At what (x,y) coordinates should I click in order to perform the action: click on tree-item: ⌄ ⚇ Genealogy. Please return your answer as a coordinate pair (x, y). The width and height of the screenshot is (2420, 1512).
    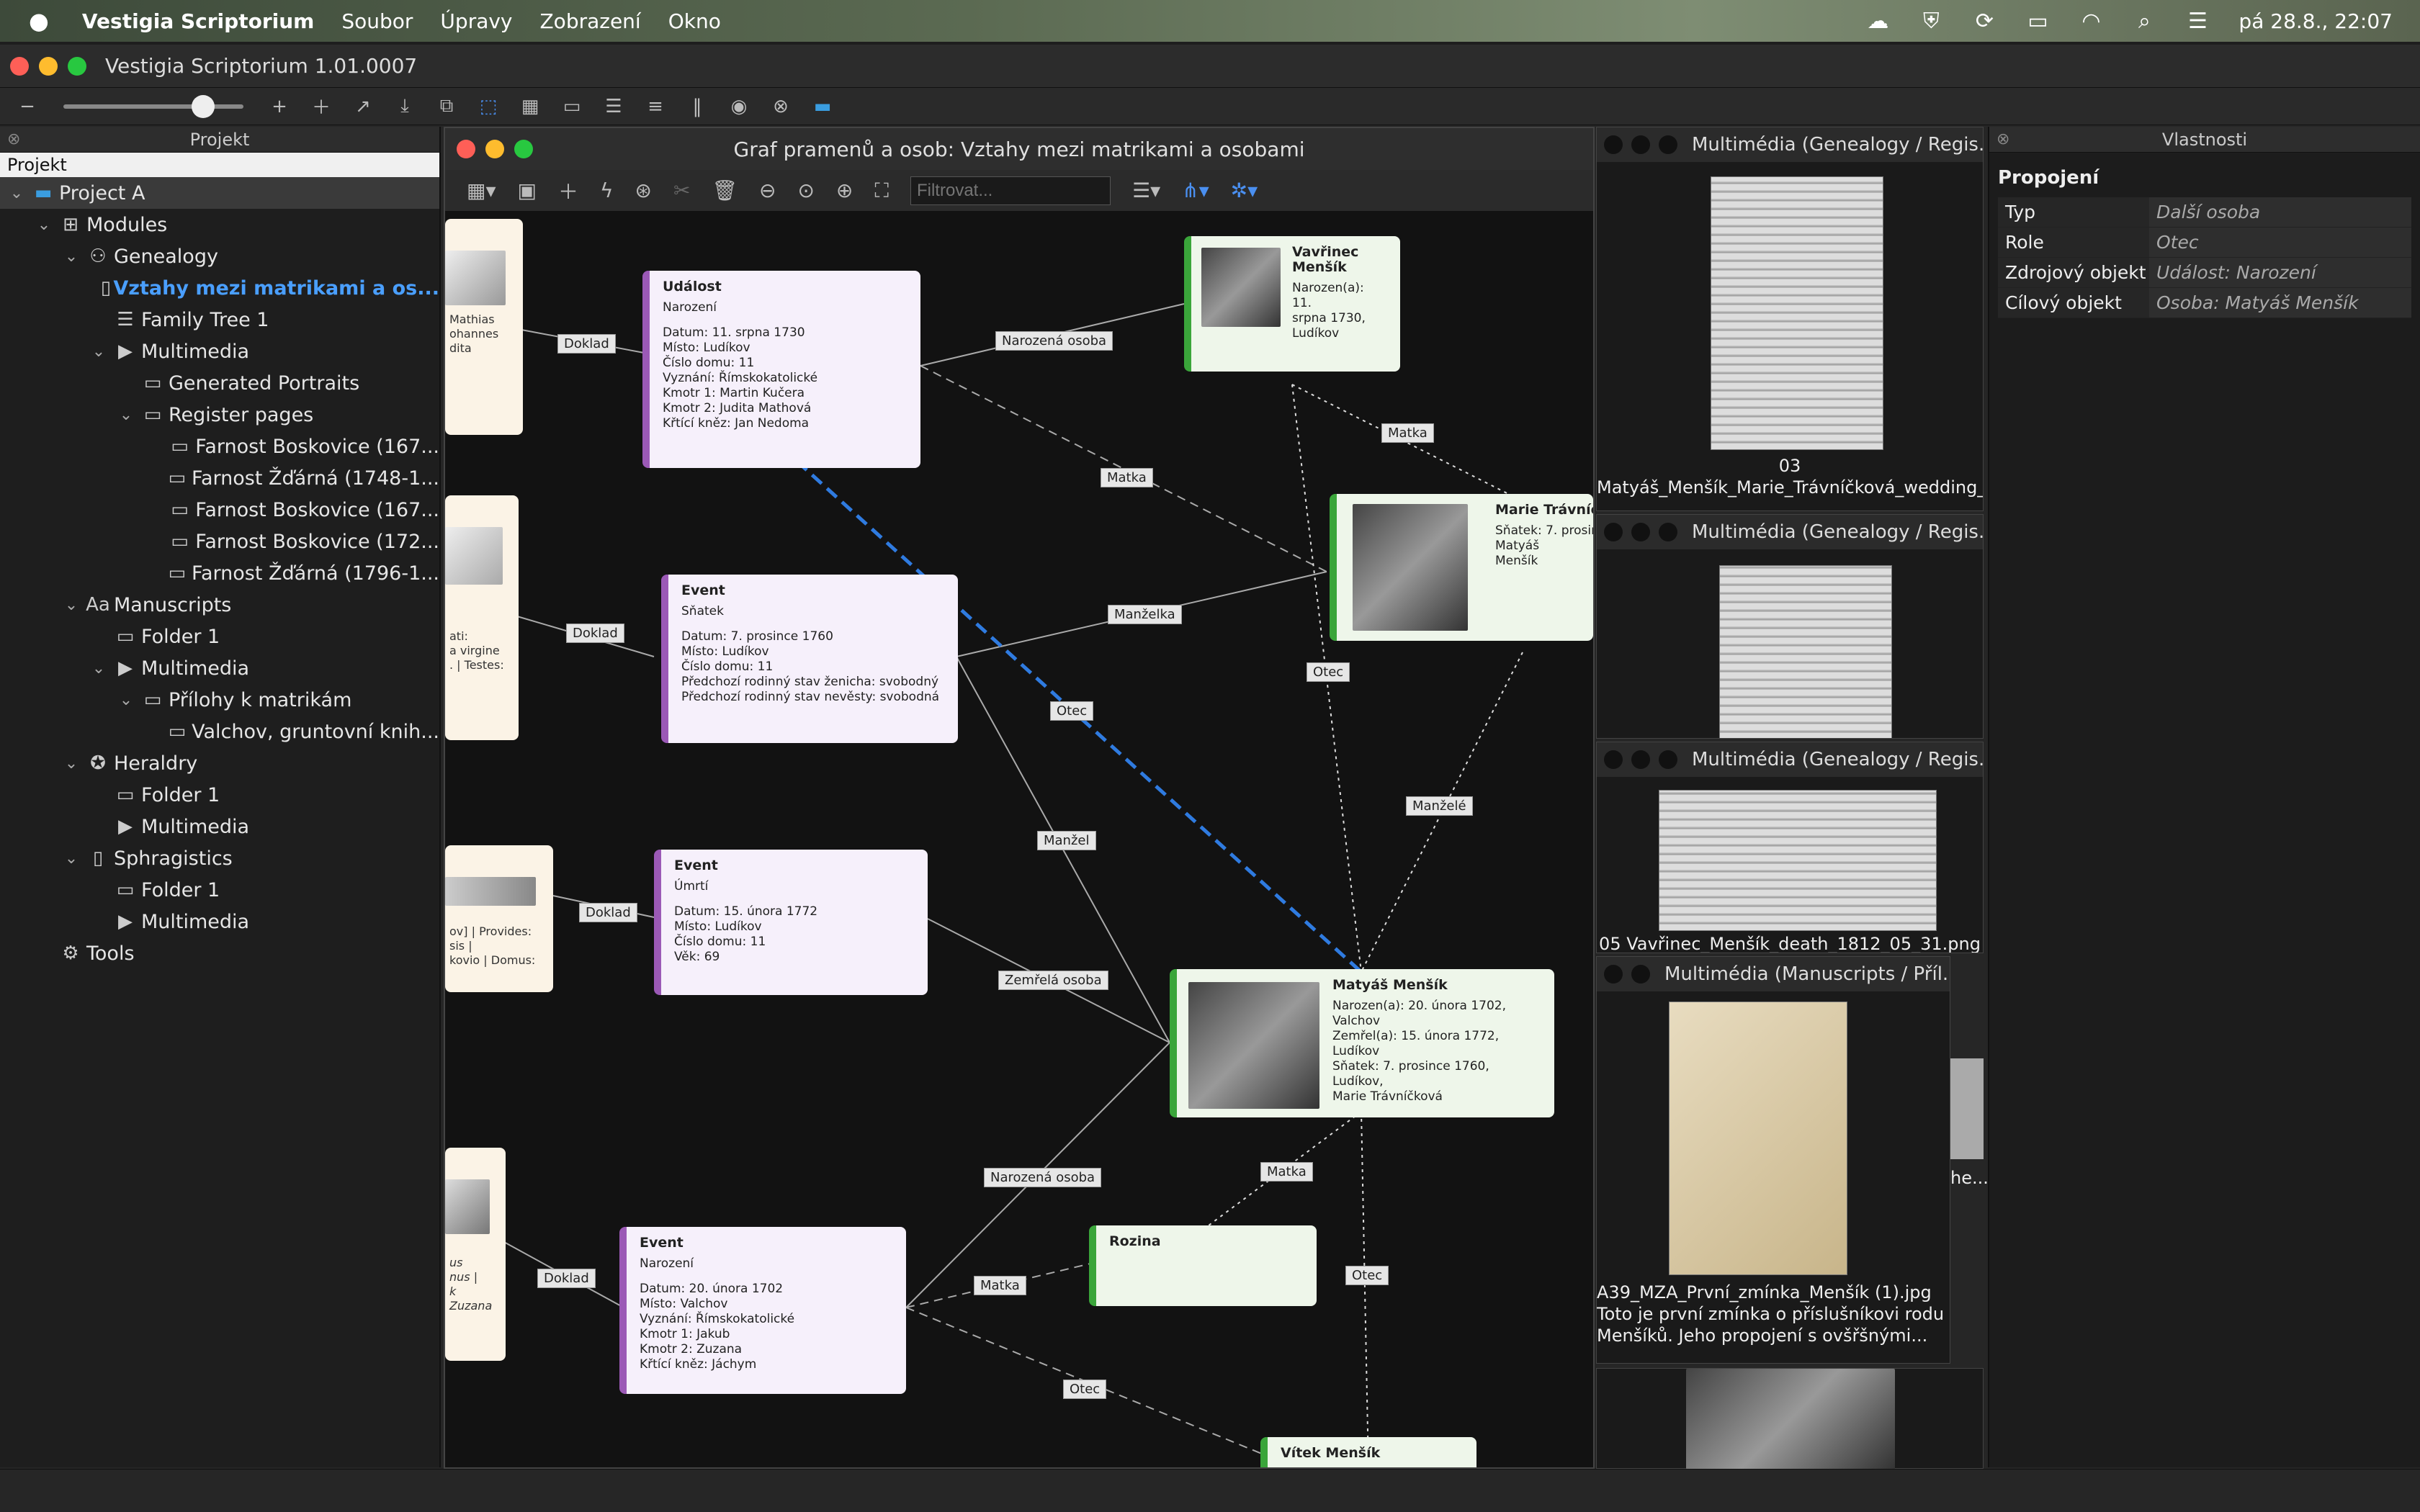
    Looking at the image, I should click on (220, 256).